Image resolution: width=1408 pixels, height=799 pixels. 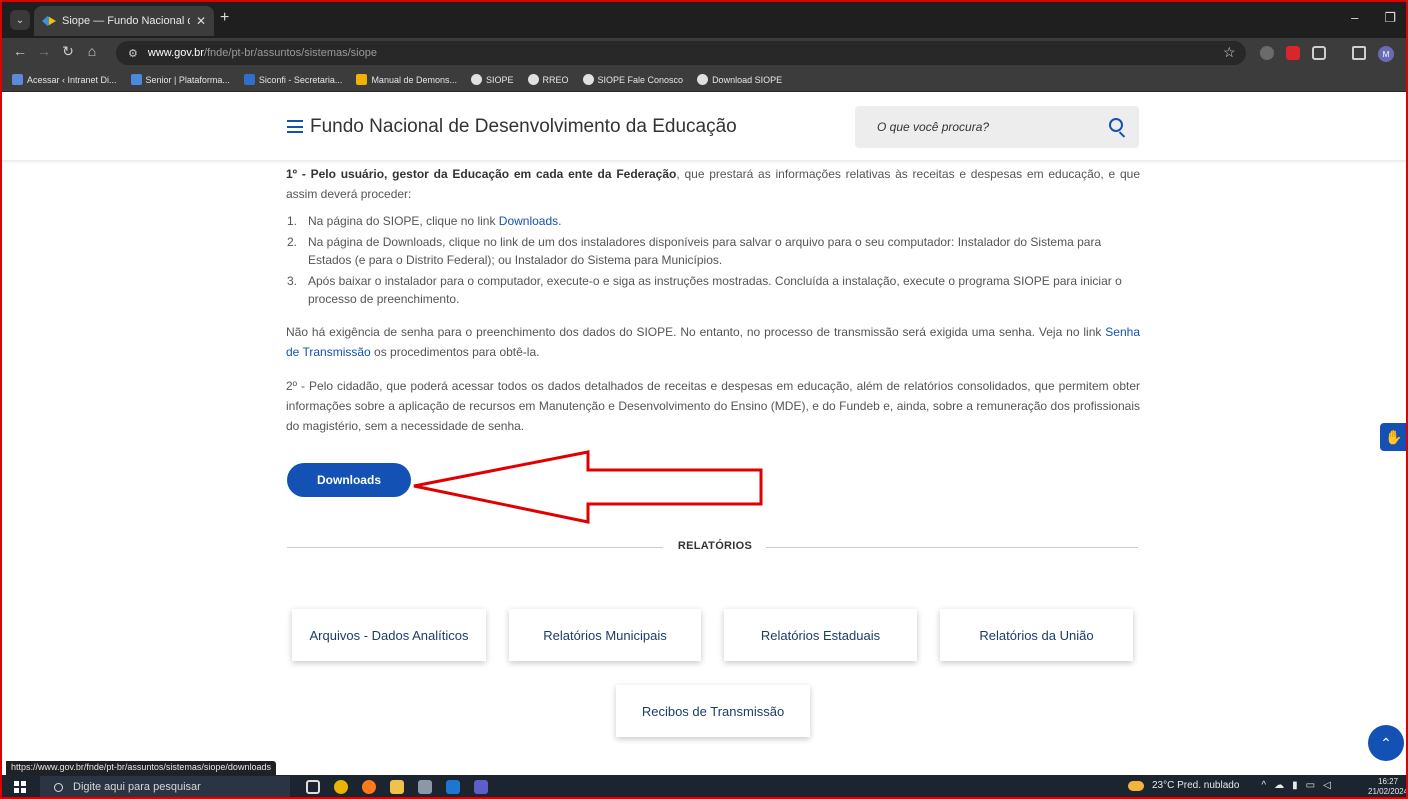 I want to click on firefox-icon, so click(x=369, y=787).